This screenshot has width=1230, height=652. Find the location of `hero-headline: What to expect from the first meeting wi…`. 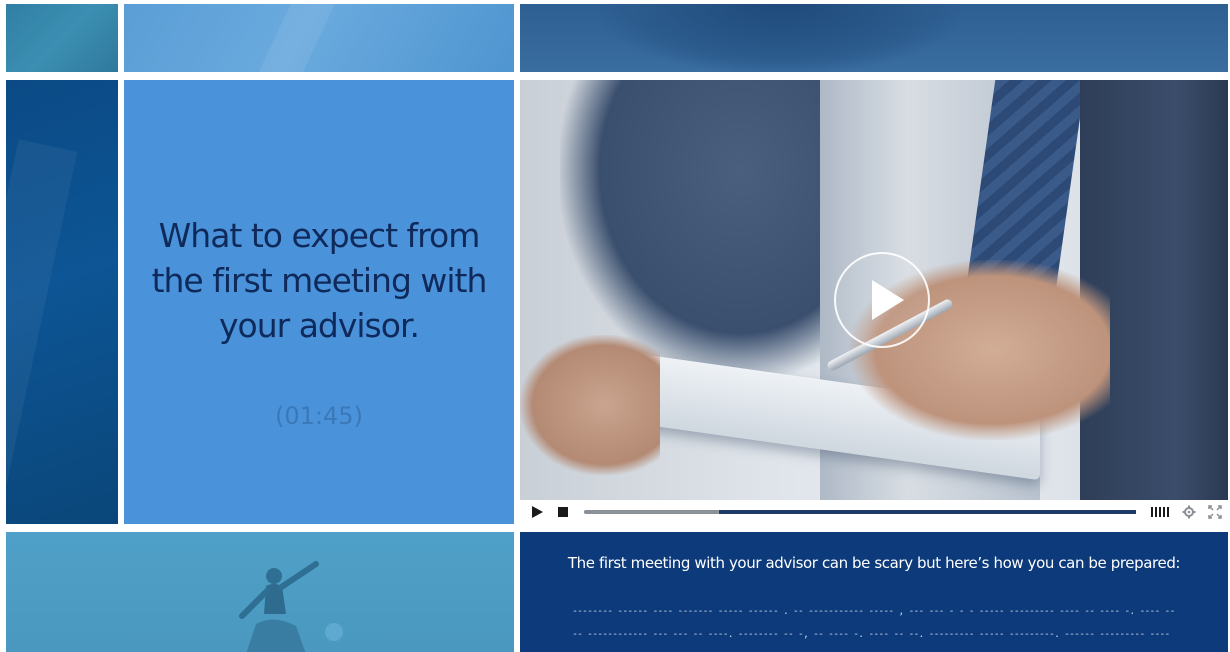

hero-headline: What to expect from the first meeting wi… is located at coordinates (319, 280).